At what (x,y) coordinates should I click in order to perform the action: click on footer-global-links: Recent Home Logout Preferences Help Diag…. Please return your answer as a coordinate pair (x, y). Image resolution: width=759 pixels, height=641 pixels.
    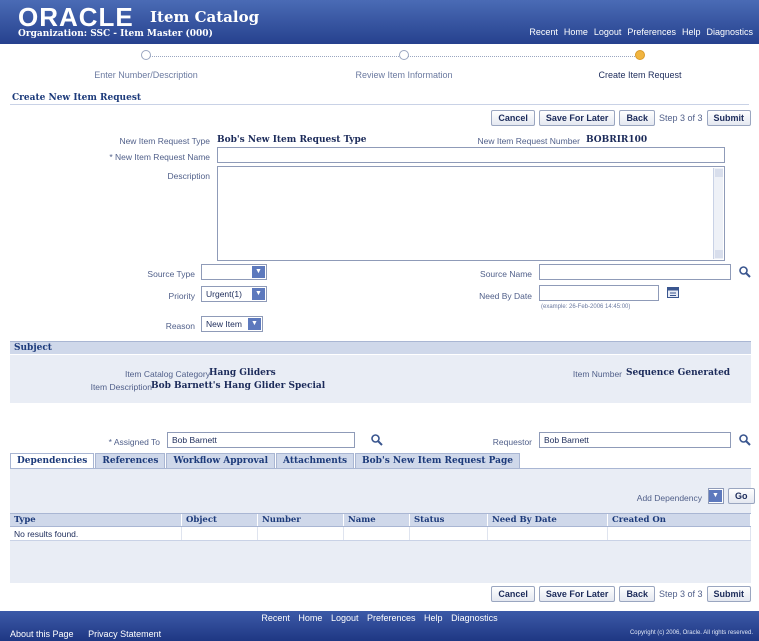
    Looking at the image, I should click on (379, 618).